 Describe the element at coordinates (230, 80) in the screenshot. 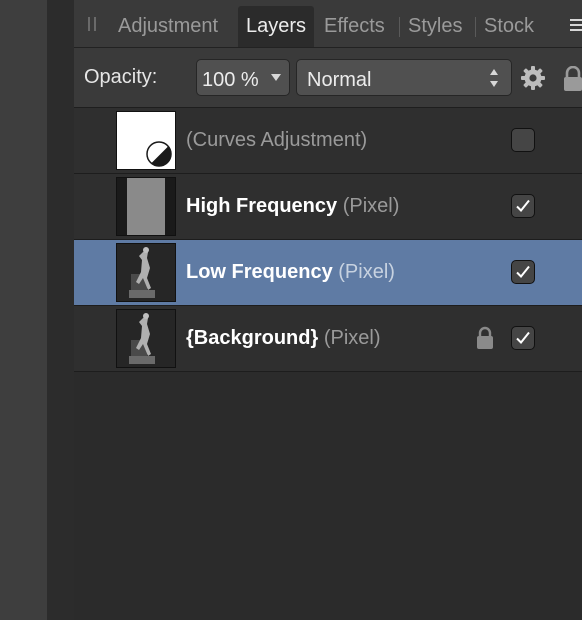

I see `opacity-value: 100 %` at that location.